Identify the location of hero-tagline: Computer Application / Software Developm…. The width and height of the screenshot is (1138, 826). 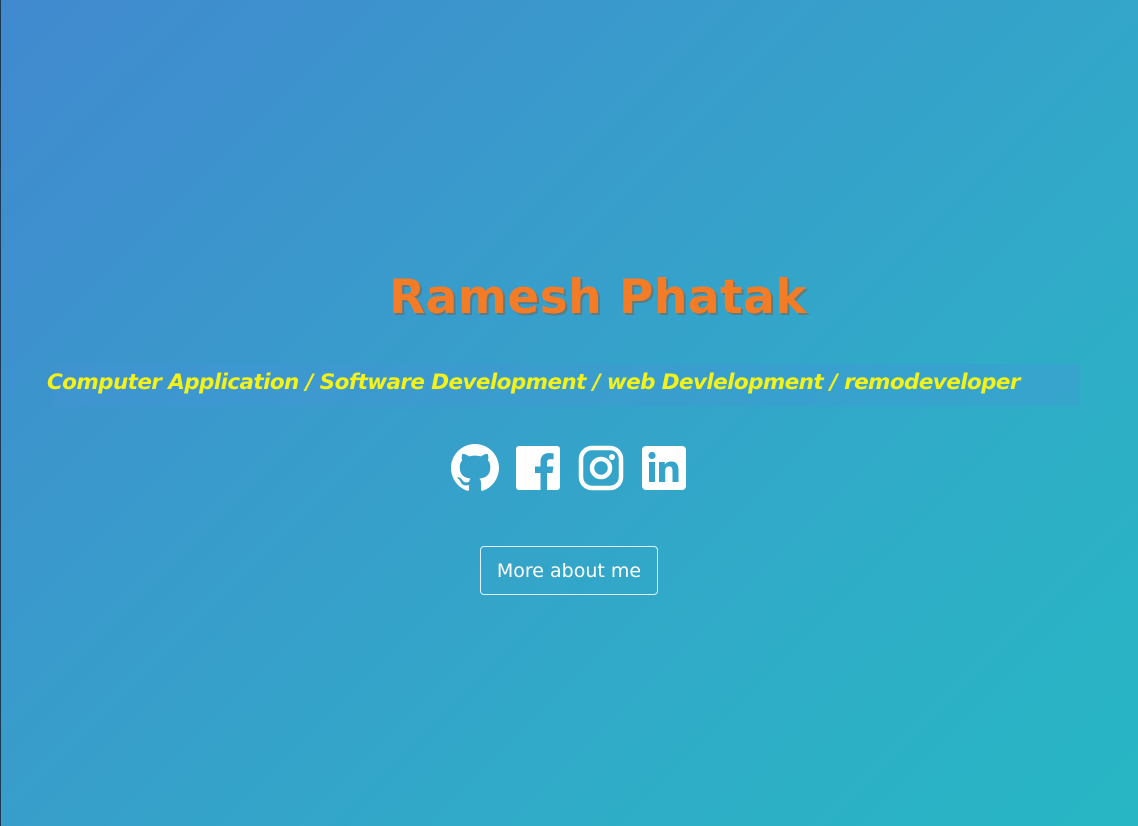
(534, 382).